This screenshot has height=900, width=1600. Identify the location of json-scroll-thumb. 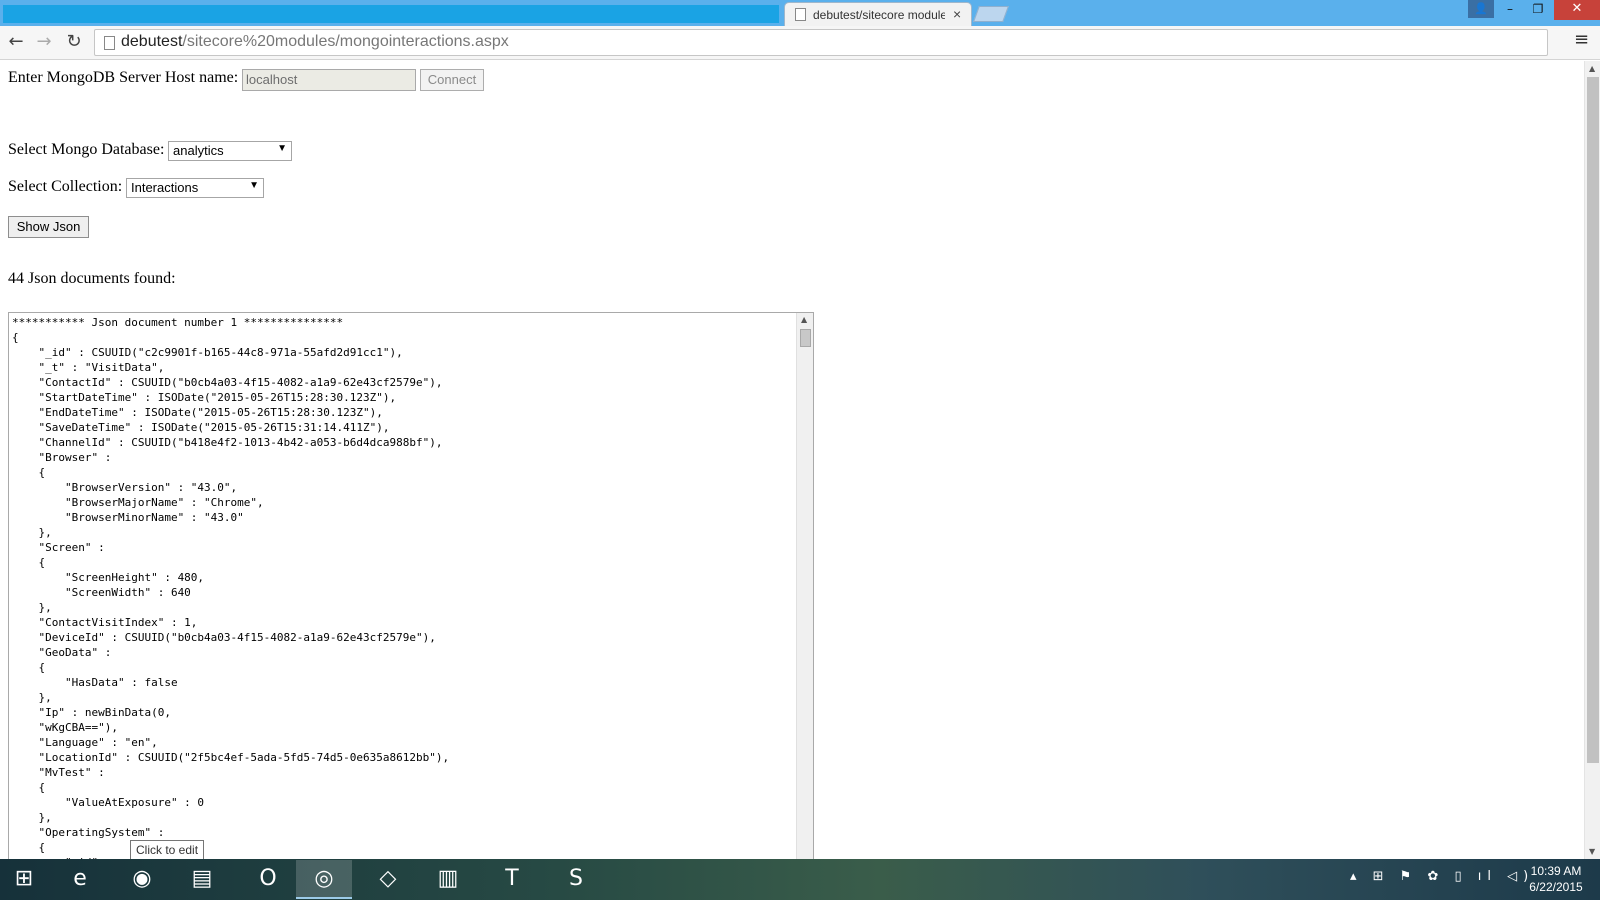
(805, 338).